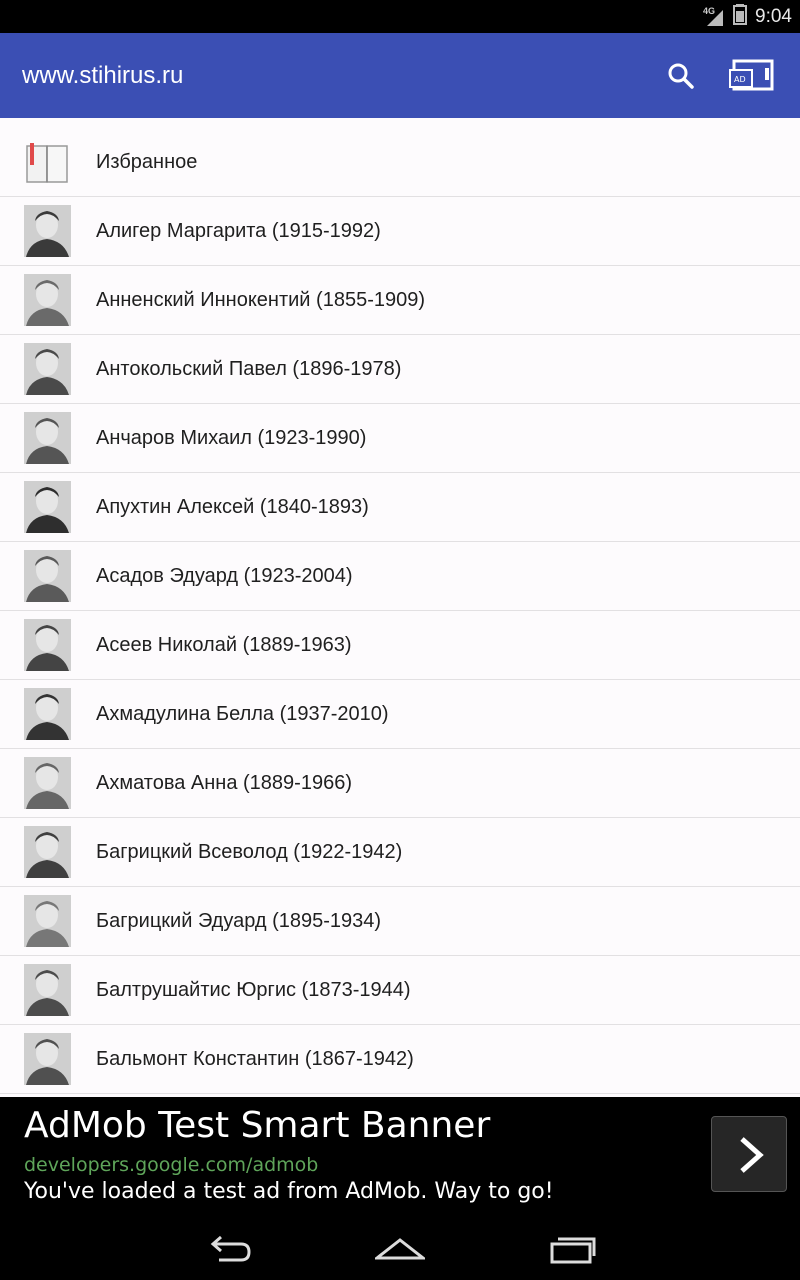 The height and width of the screenshot is (1280, 800). What do you see at coordinates (400, 438) in the screenshot?
I see `list-item: Анчаров Михаил (1923-1990)` at bounding box center [400, 438].